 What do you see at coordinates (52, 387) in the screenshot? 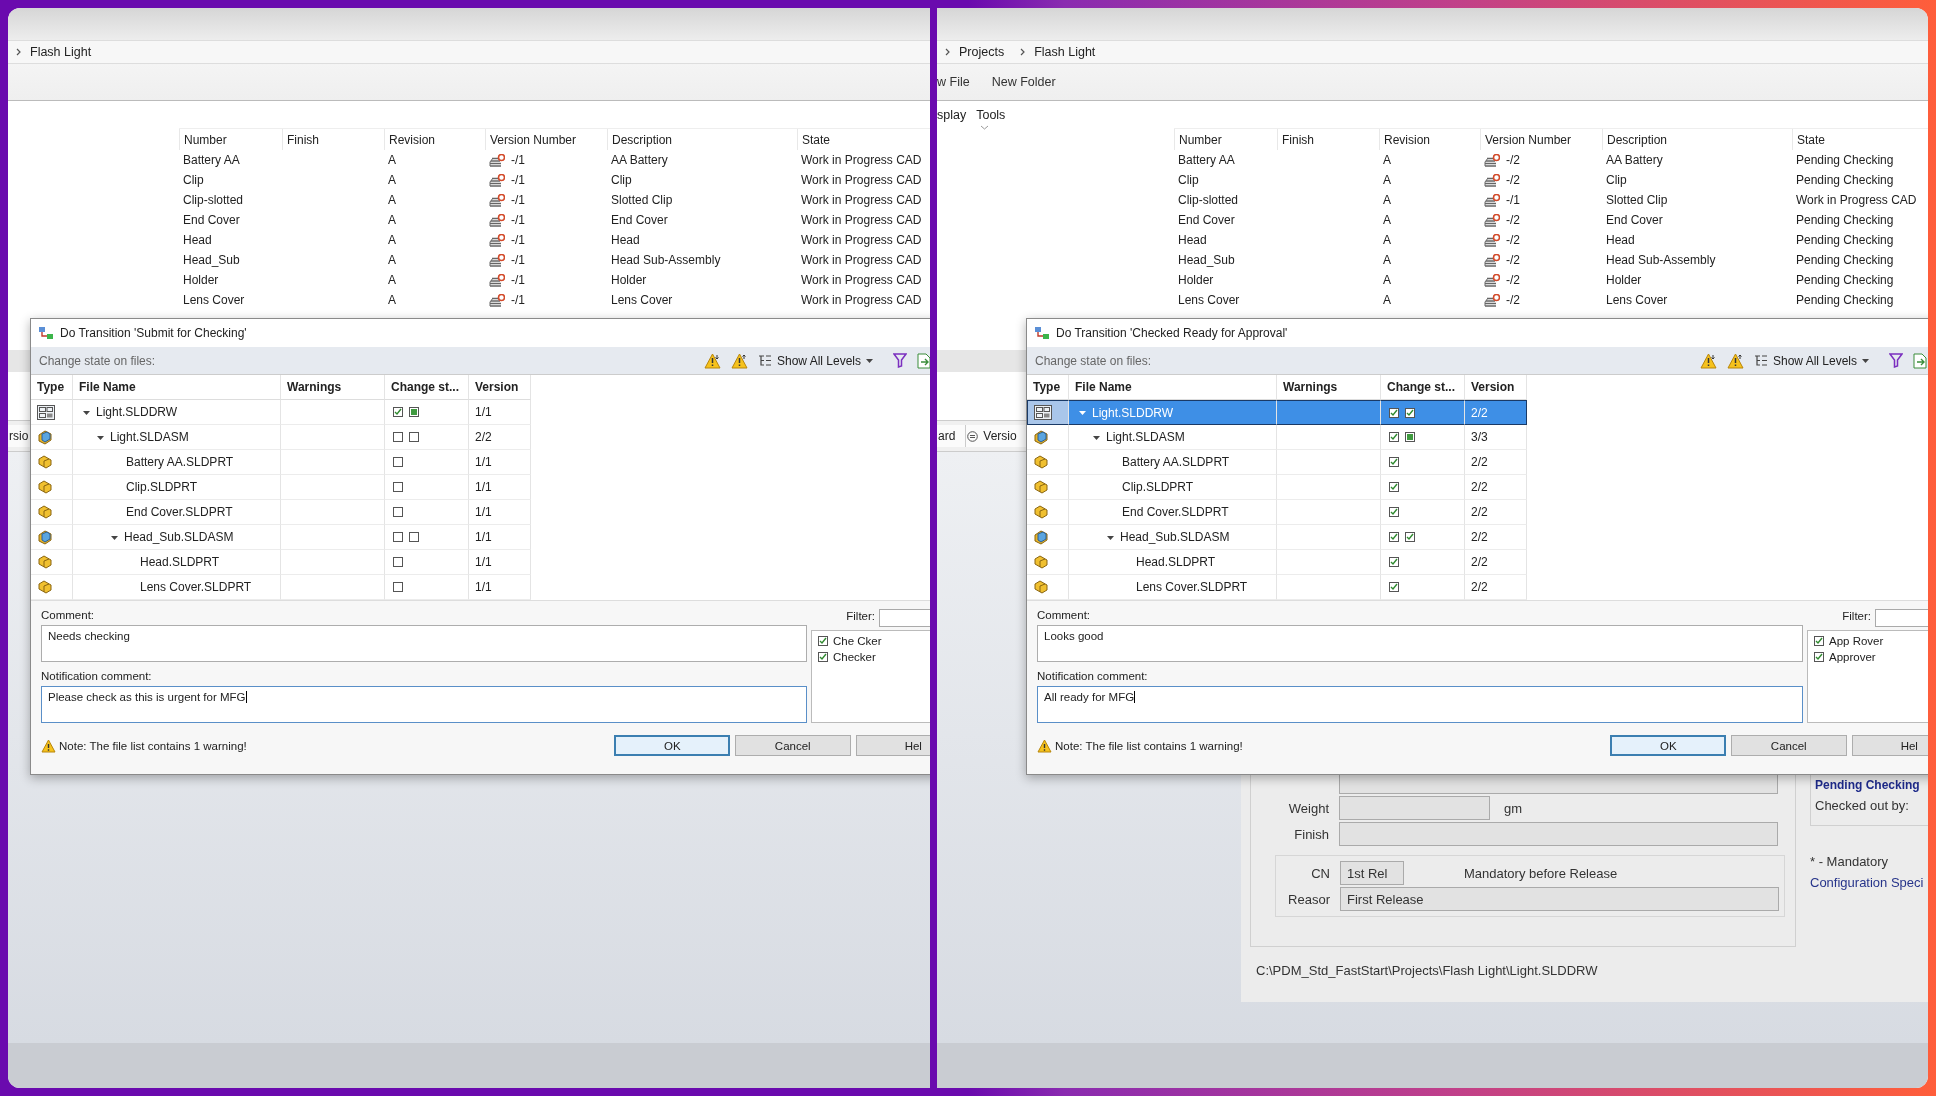
I see `column-header: Type` at bounding box center [52, 387].